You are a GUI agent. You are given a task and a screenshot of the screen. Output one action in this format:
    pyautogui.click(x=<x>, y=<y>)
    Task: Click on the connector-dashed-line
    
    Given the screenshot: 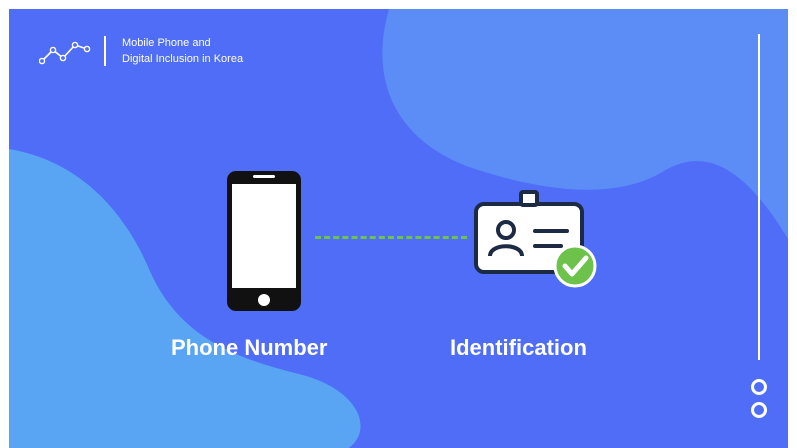 What is the action you would take?
    pyautogui.click(x=391, y=237)
    